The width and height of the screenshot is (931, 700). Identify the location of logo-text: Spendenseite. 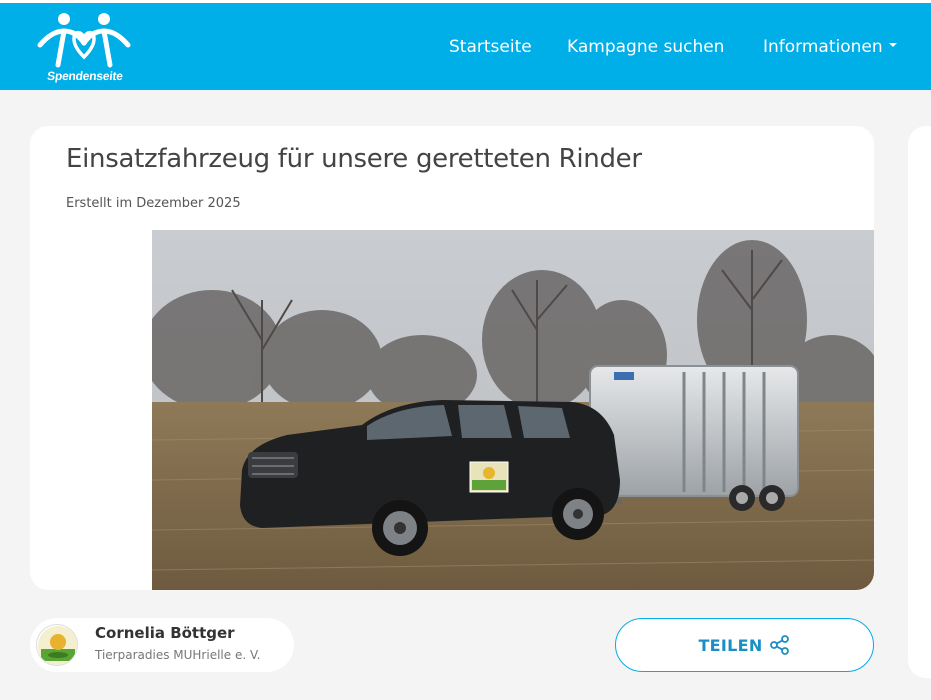
(85, 76).